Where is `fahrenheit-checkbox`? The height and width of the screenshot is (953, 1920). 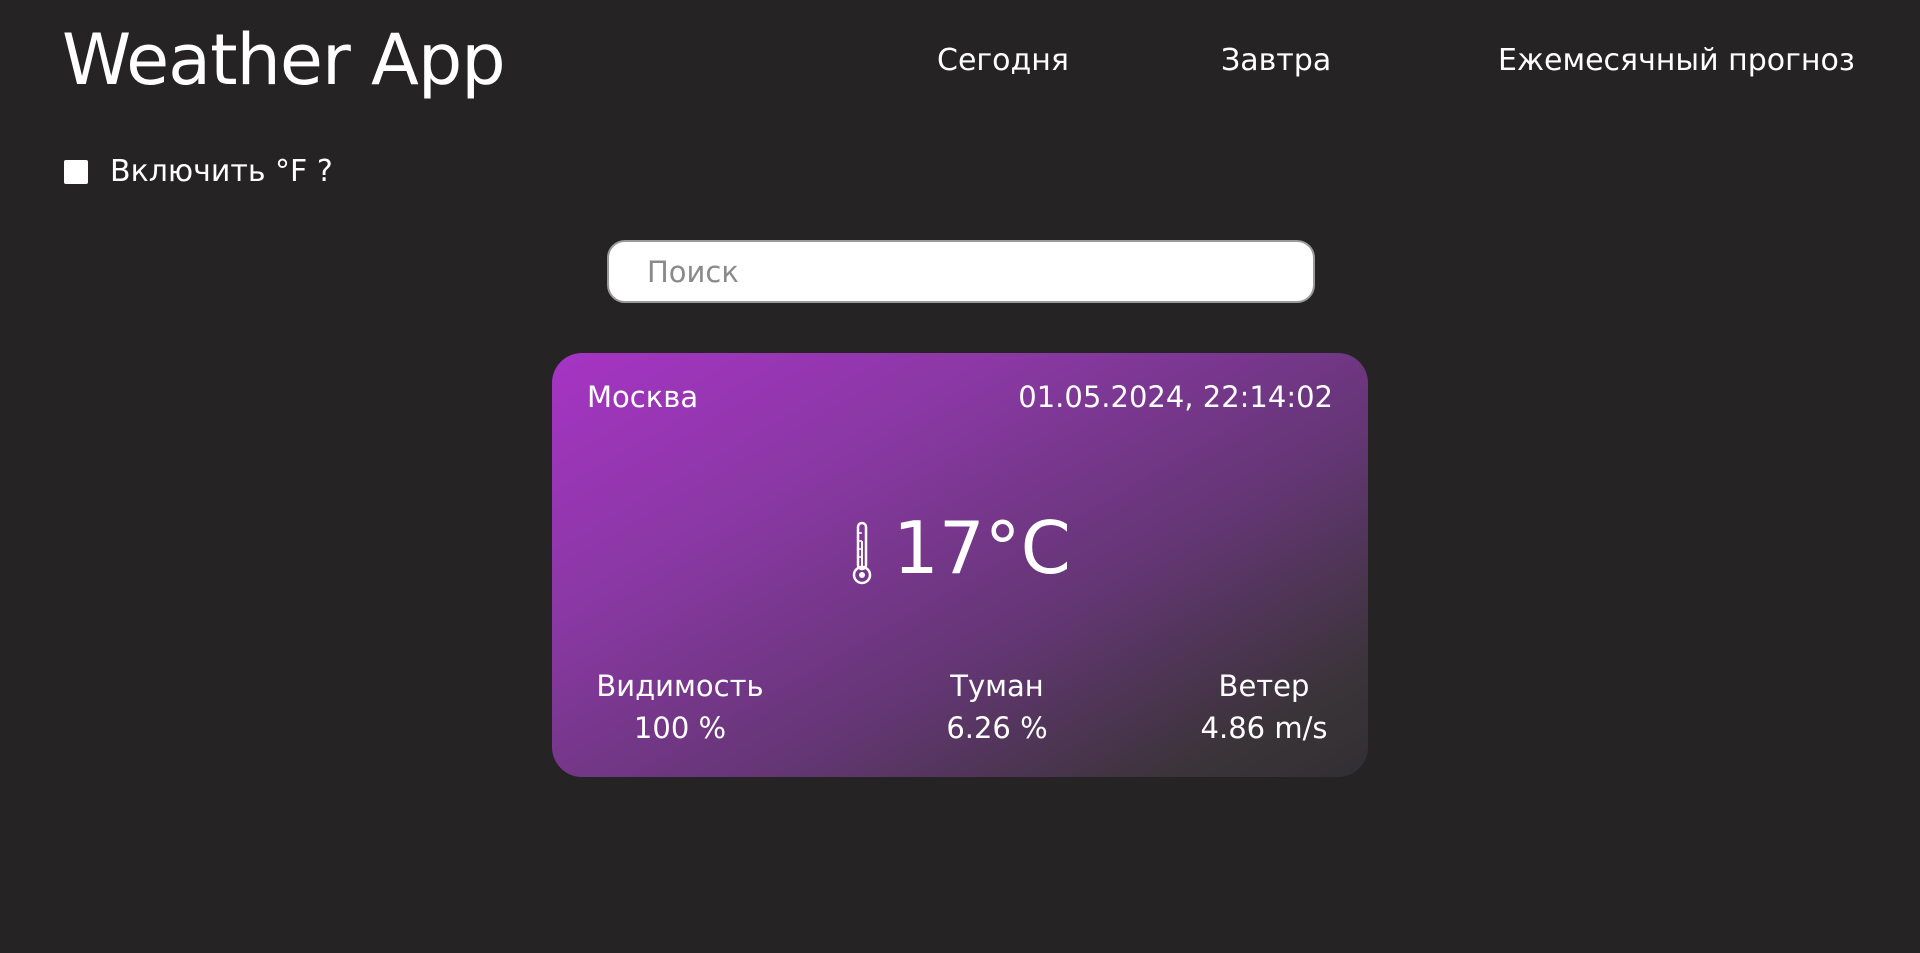
fahrenheit-checkbox is located at coordinates (76, 172).